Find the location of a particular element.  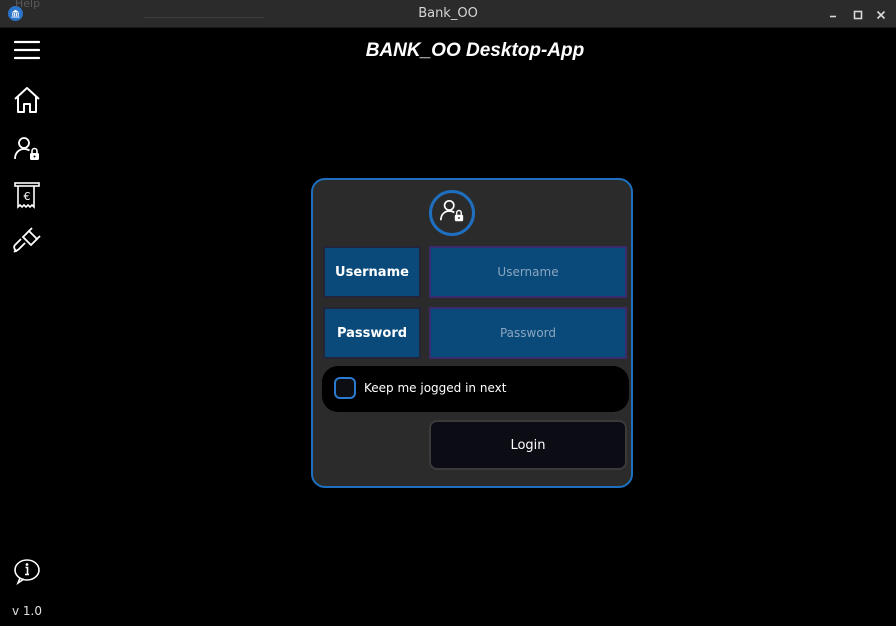

sidebar-item-connection is located at coordinates (27, 243).